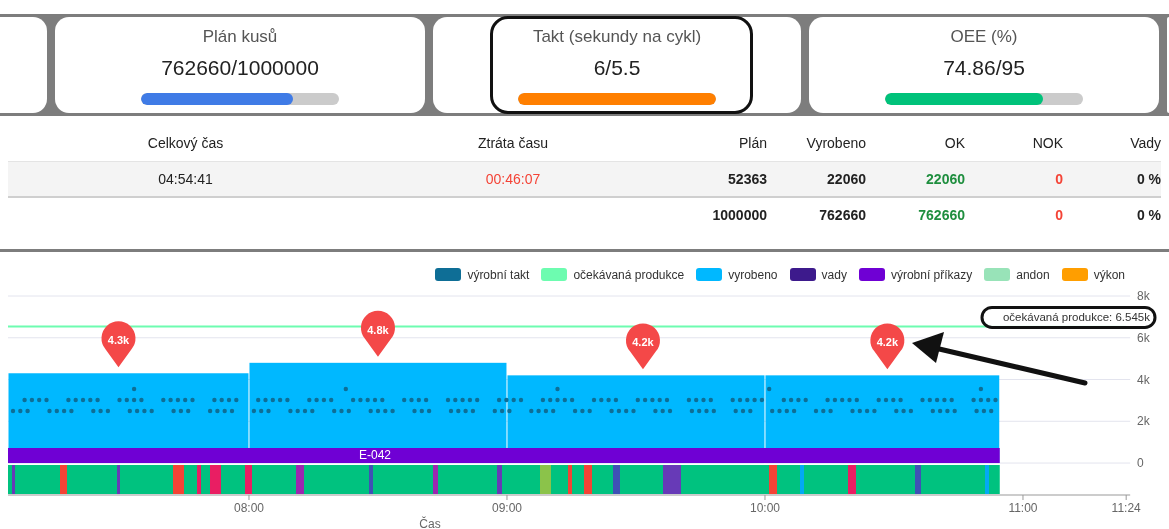 The width and height of the screenshot is (1169, 529). What do you see at coordinates (984, 37) in the screenshot?
I see `kpi-title: OEE (%)` at bounding box center [984, 37].